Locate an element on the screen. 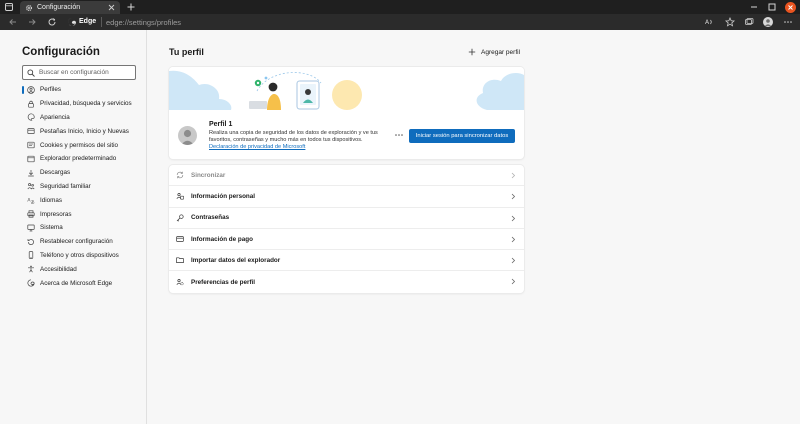  sidebar-item-printers: Impresoras is located at coordinates (84, 214).